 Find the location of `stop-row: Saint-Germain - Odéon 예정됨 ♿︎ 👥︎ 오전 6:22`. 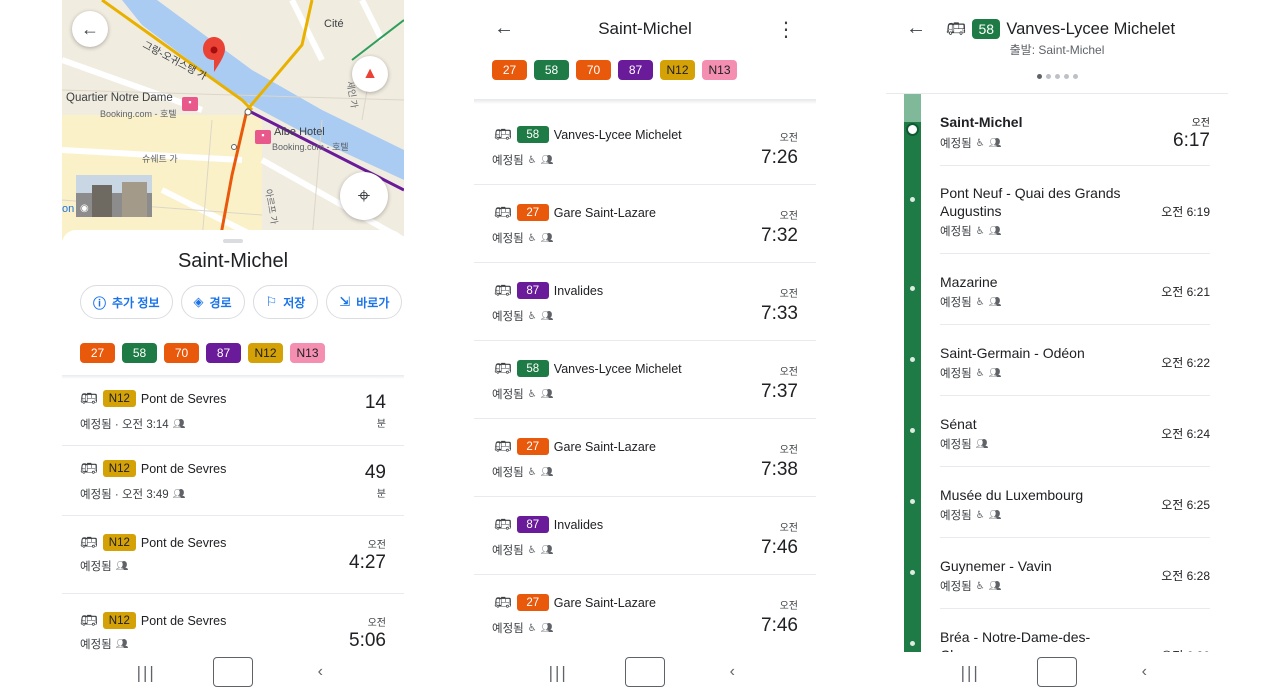

stop-row: Saint-Germain - Odéon 예정됨 ♿︎ 👥︎ 오전 6:22 is located at coordinates (1075, 360).